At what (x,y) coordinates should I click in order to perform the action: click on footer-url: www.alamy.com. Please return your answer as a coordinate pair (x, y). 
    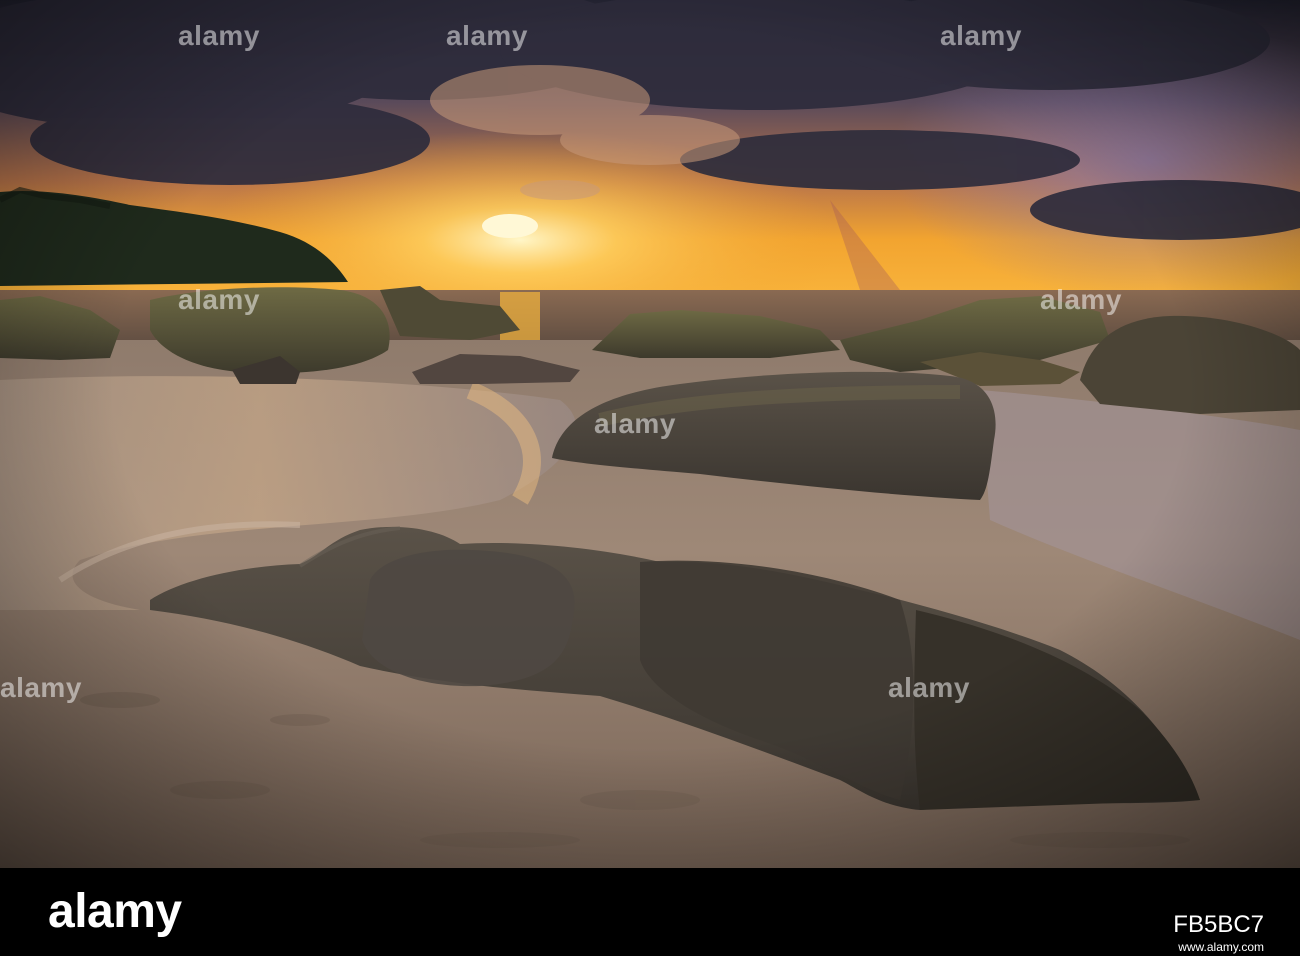
    Looking at the image, I should click on (1221, 947).